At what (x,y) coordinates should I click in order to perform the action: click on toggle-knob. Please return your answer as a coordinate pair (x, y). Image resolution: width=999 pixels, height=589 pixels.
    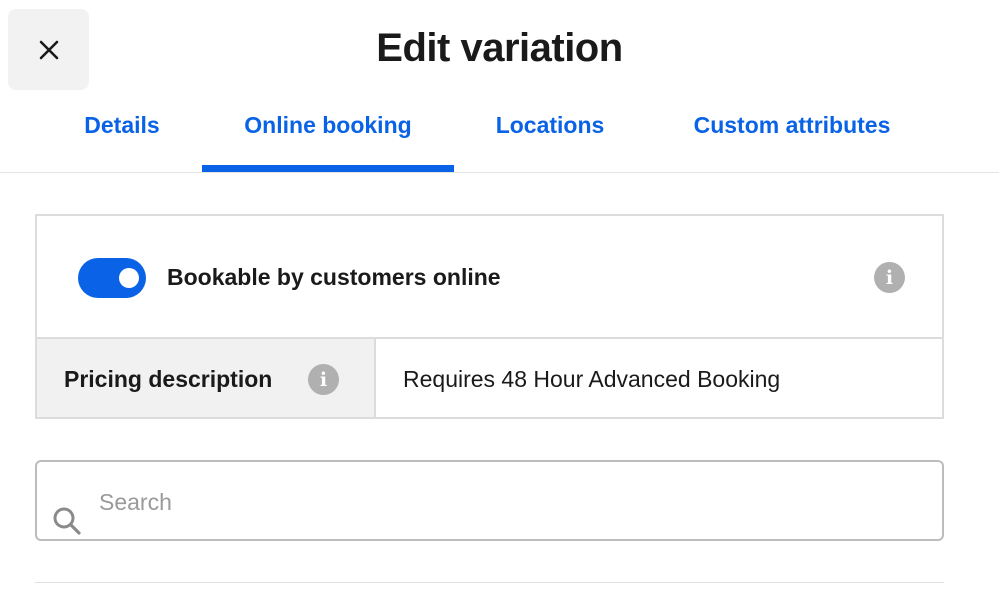
    Looking at the image, I should click on (129, 278).